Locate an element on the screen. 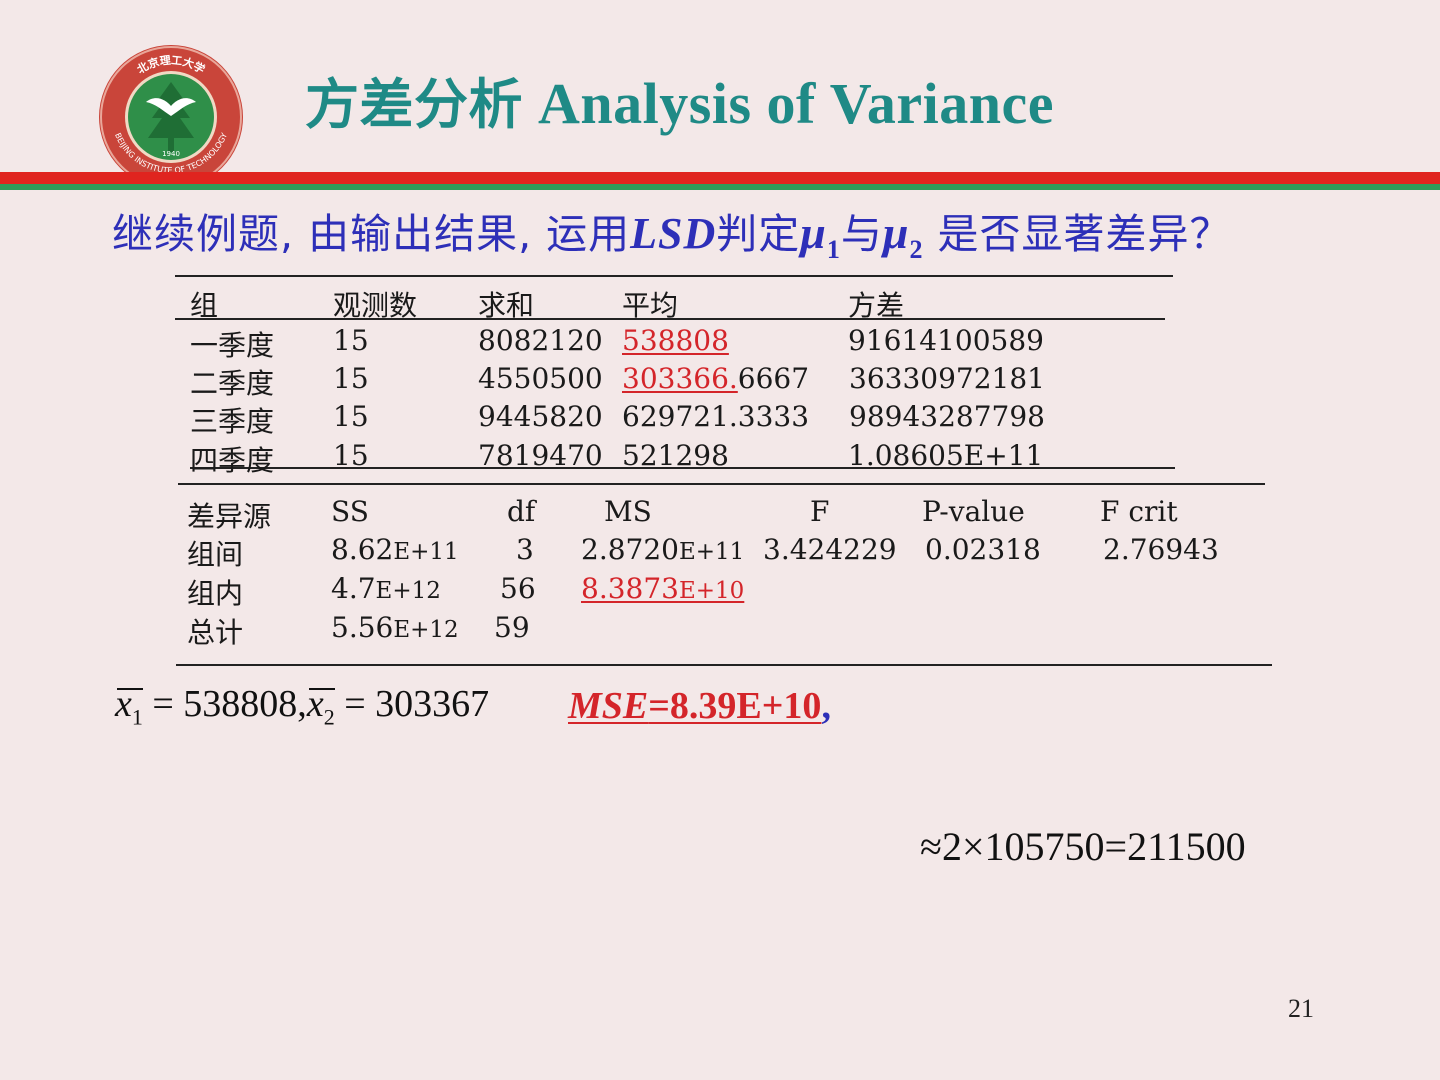  ms-between-mantissa: 2.8720 is located at coordinates (630, 549).